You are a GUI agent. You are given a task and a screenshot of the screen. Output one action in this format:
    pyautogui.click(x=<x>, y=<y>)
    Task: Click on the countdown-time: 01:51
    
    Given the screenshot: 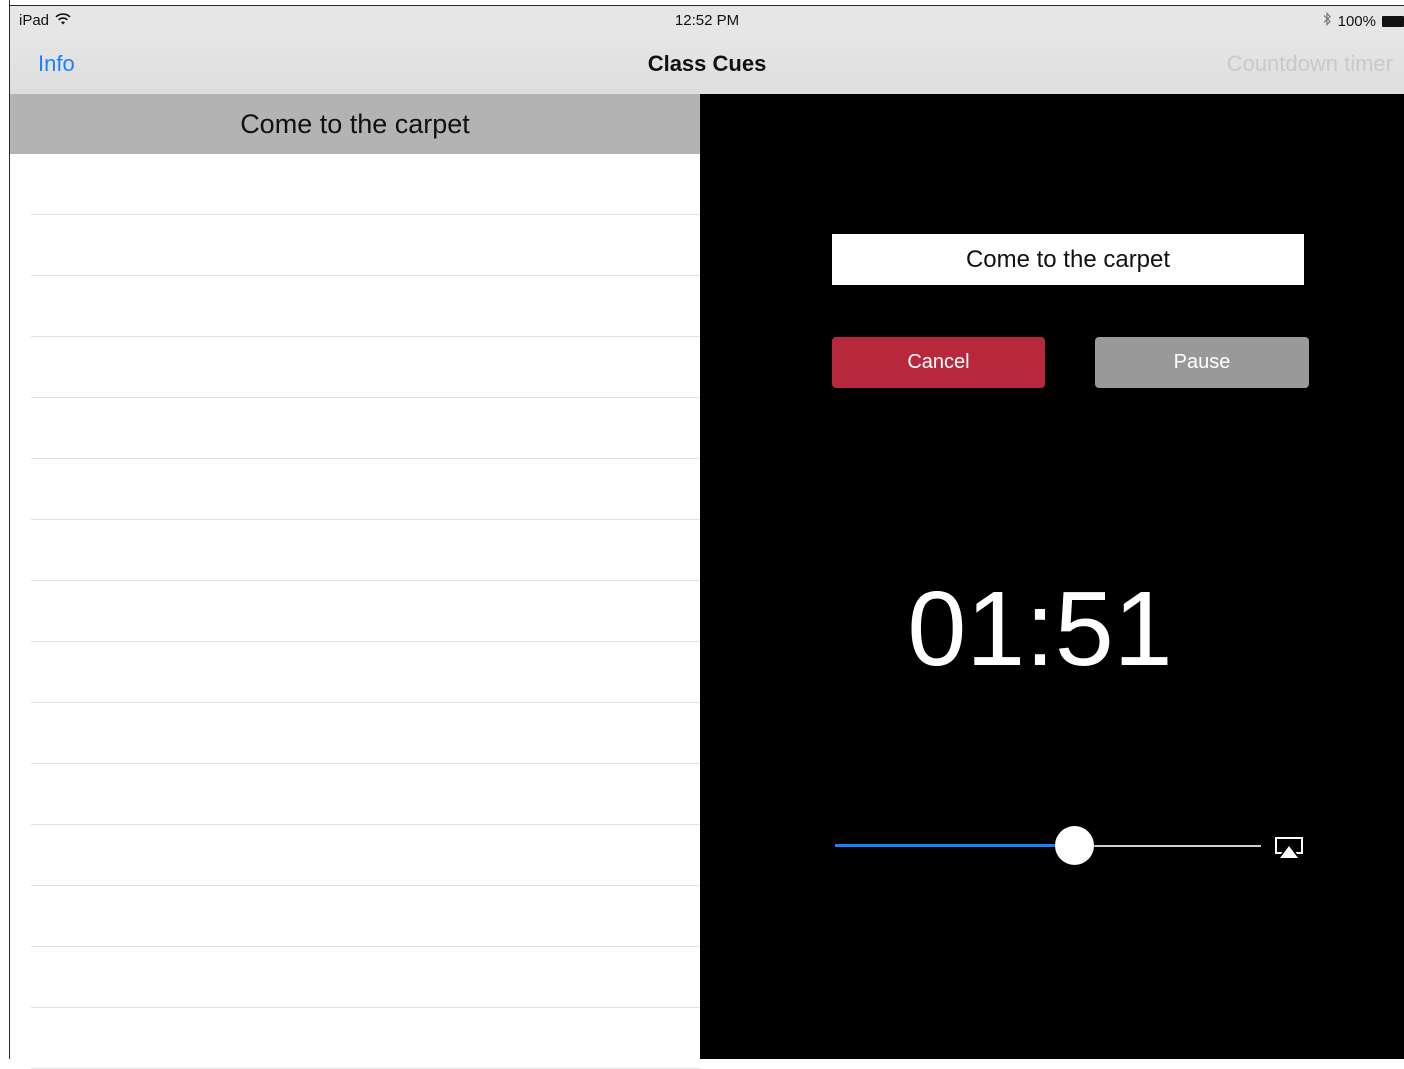 What is the action you would take?
    pyautogui.click(x=1040, y=629)
    